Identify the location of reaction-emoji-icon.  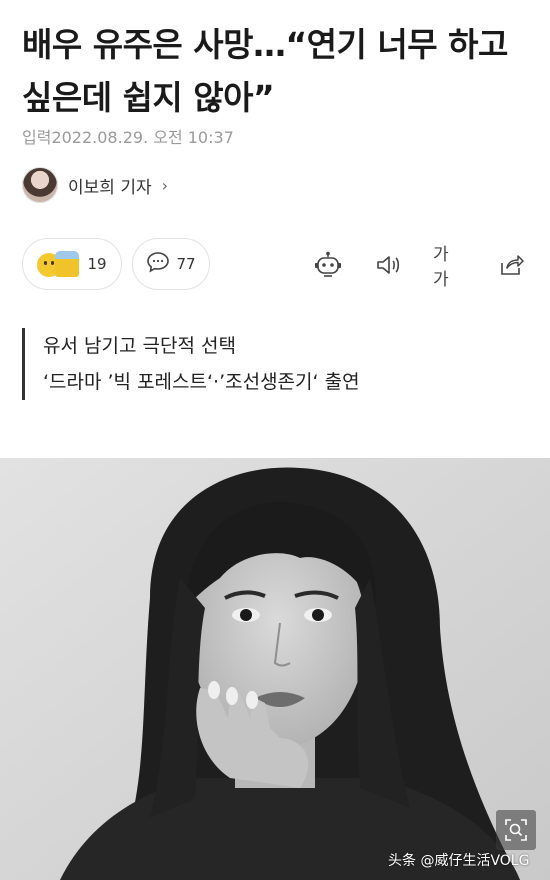
(59, 264).